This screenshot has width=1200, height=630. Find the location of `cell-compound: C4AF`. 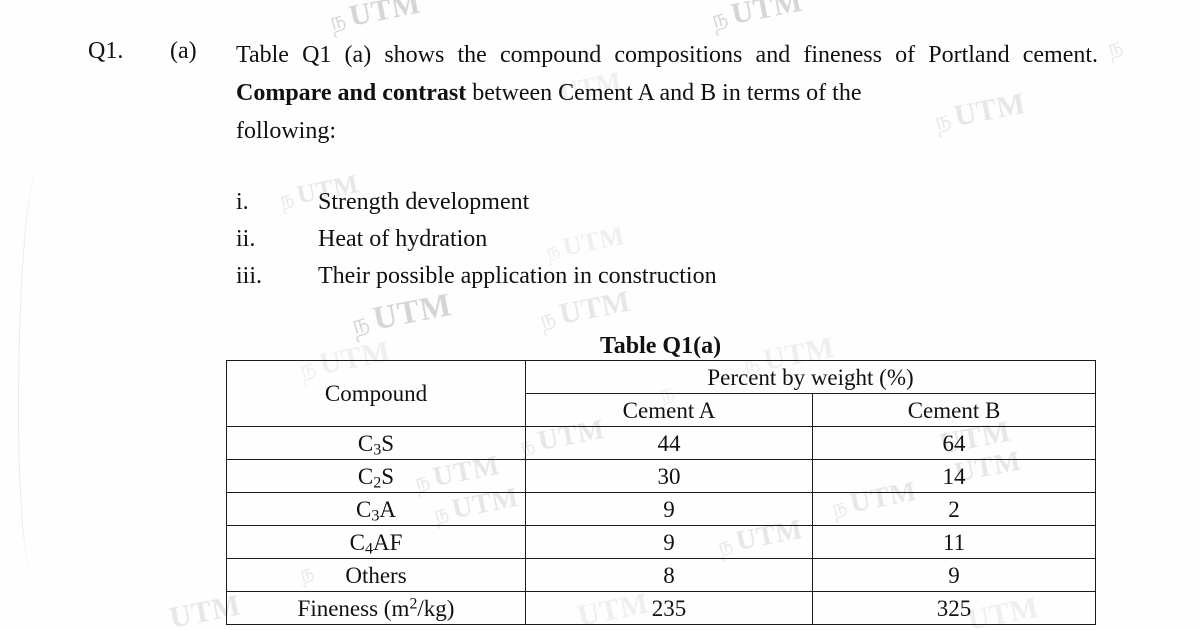

cell-compound: C4AF is located at coordinates (376, 542).